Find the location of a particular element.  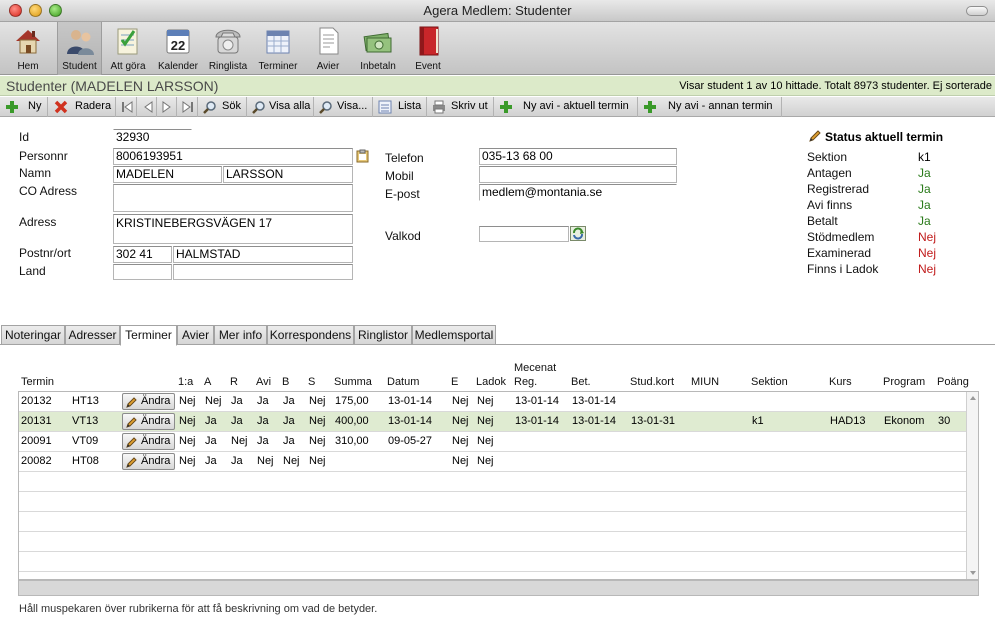

refresh-icon is located at coordinates (578, 233).